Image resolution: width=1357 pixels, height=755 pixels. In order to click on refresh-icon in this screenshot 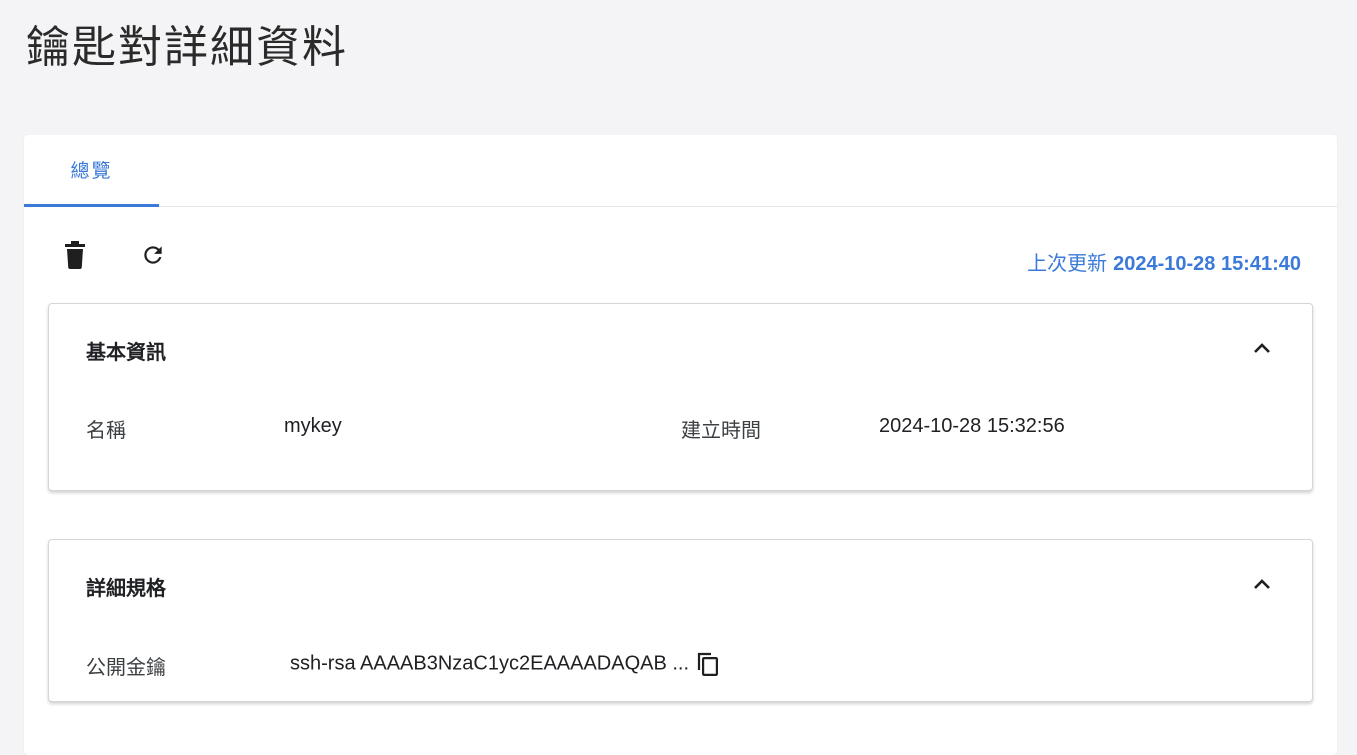, I will do `click(153, 255)`.